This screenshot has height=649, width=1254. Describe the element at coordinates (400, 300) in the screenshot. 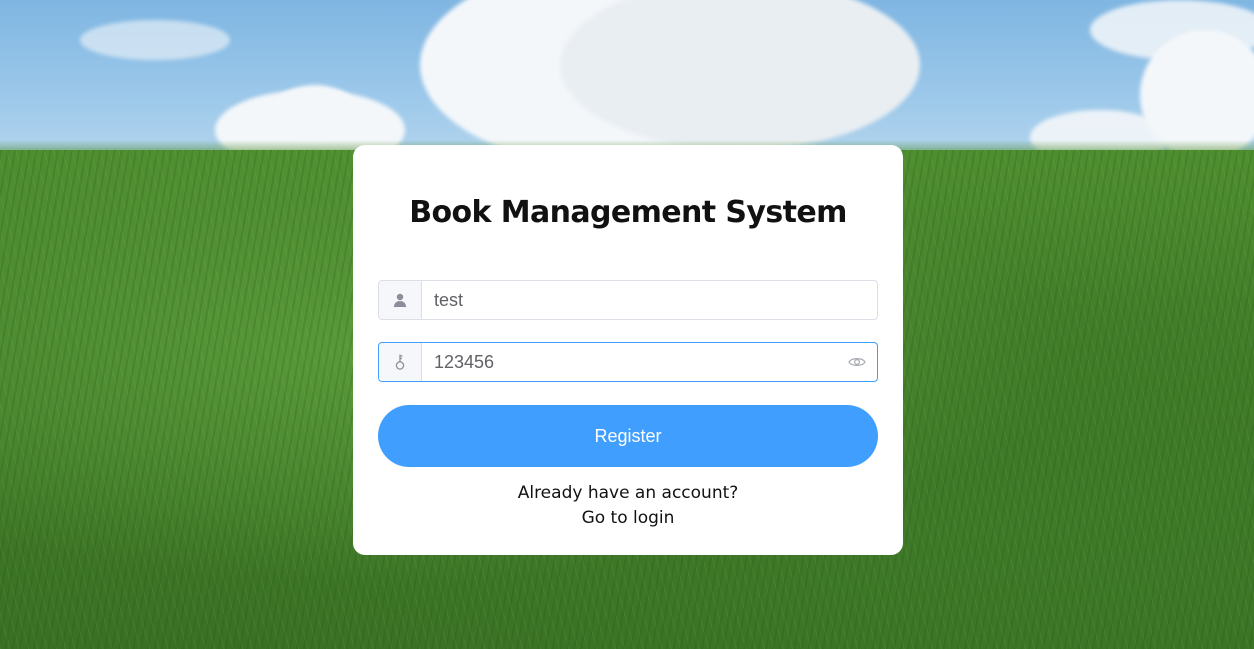

I see `user-icon` at that location.